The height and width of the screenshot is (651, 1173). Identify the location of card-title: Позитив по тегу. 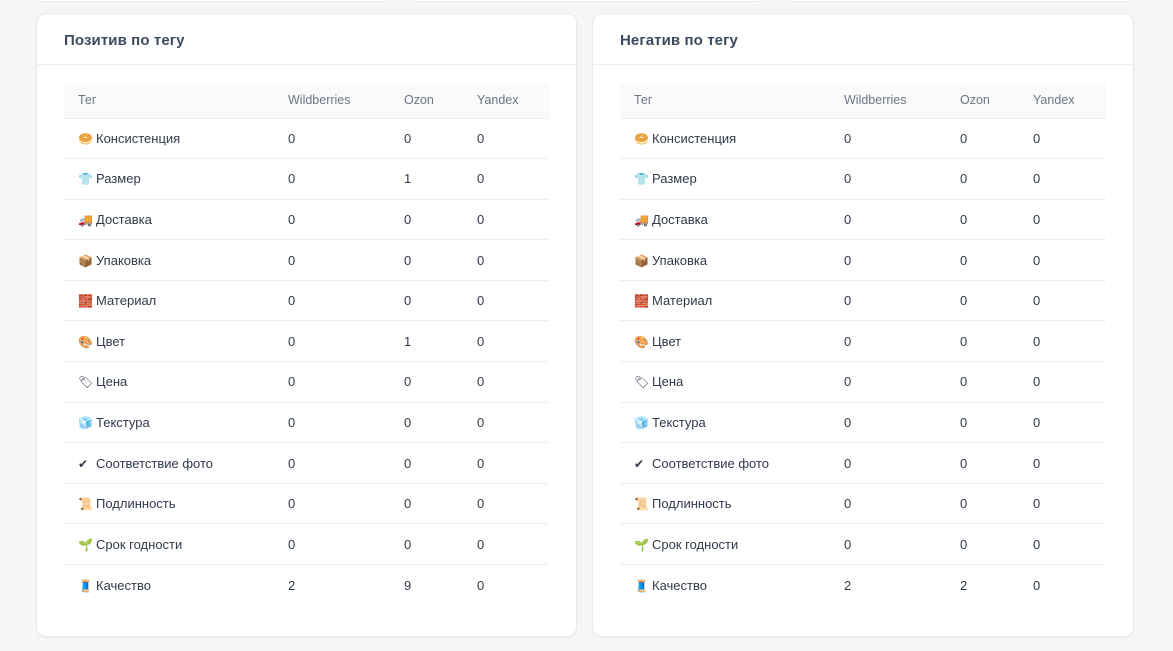
(124, 40).